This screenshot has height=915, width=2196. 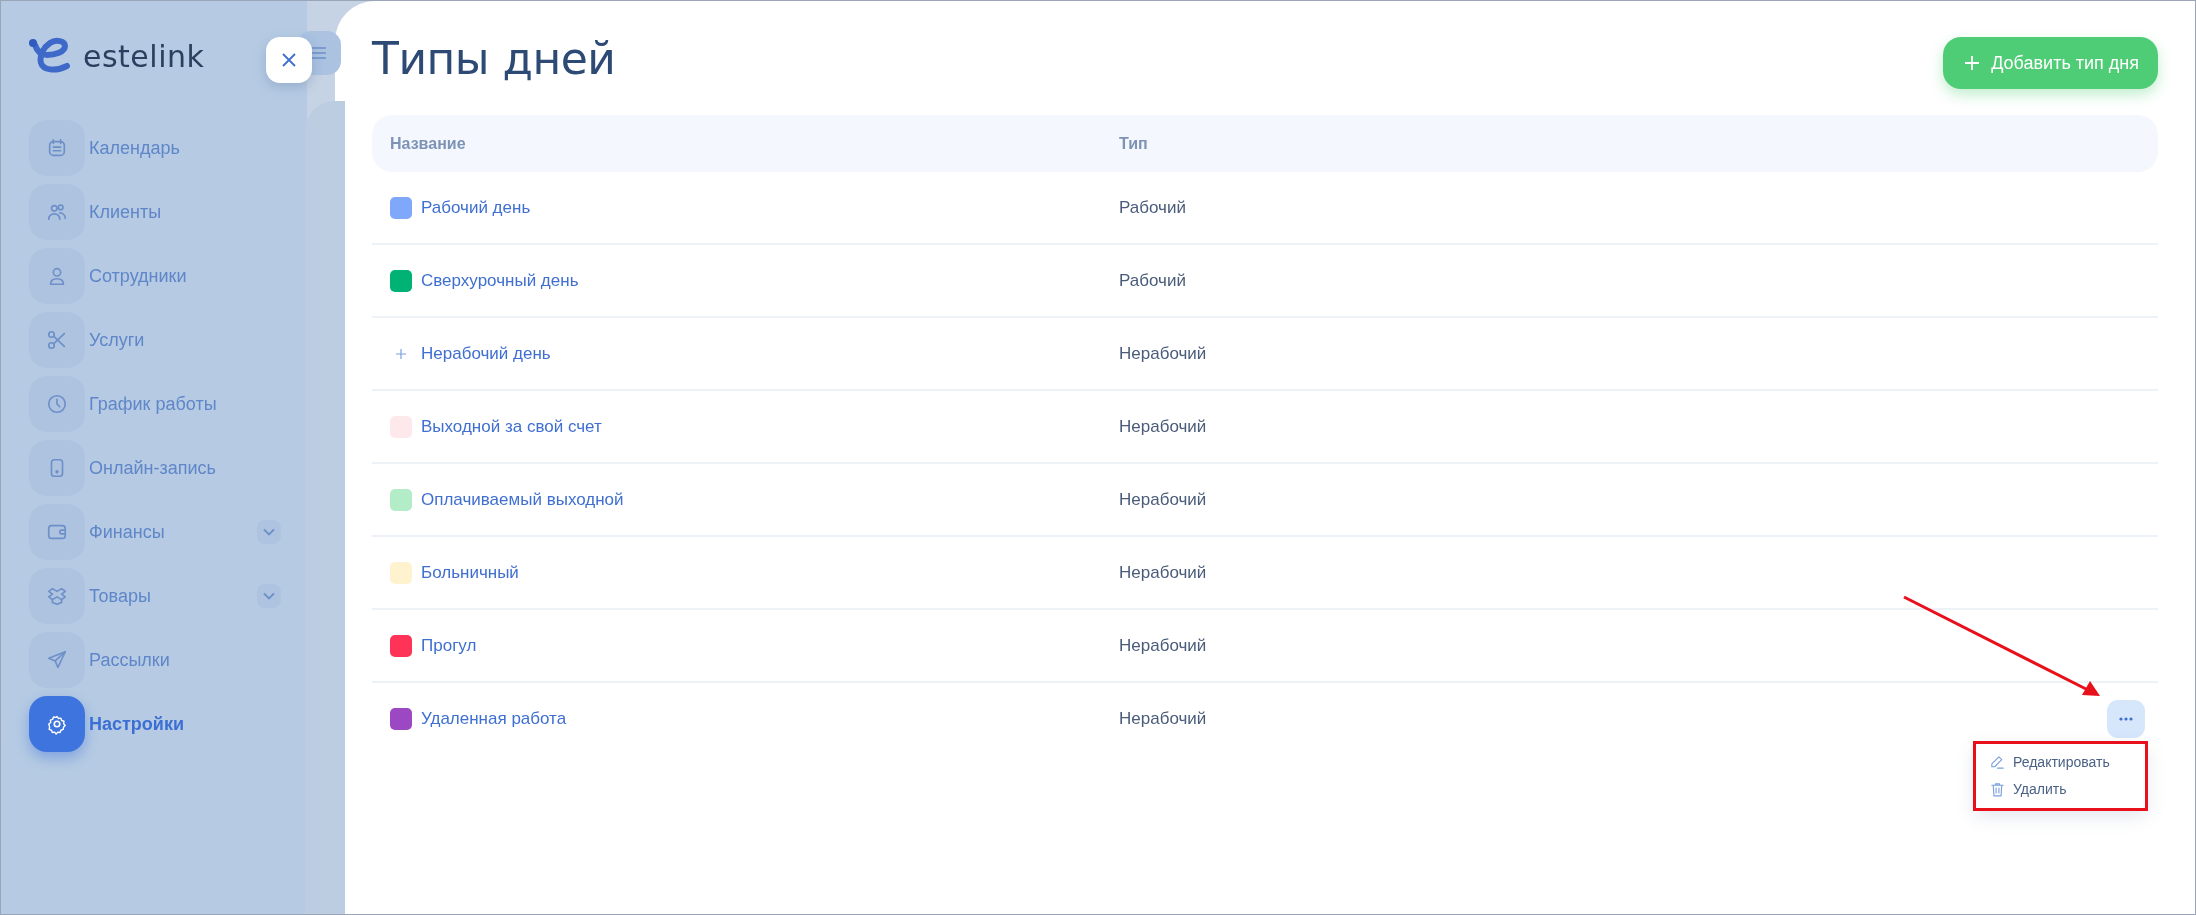 I want to click on day-type-name: Удаленная работа, so click(x=494, y=718).